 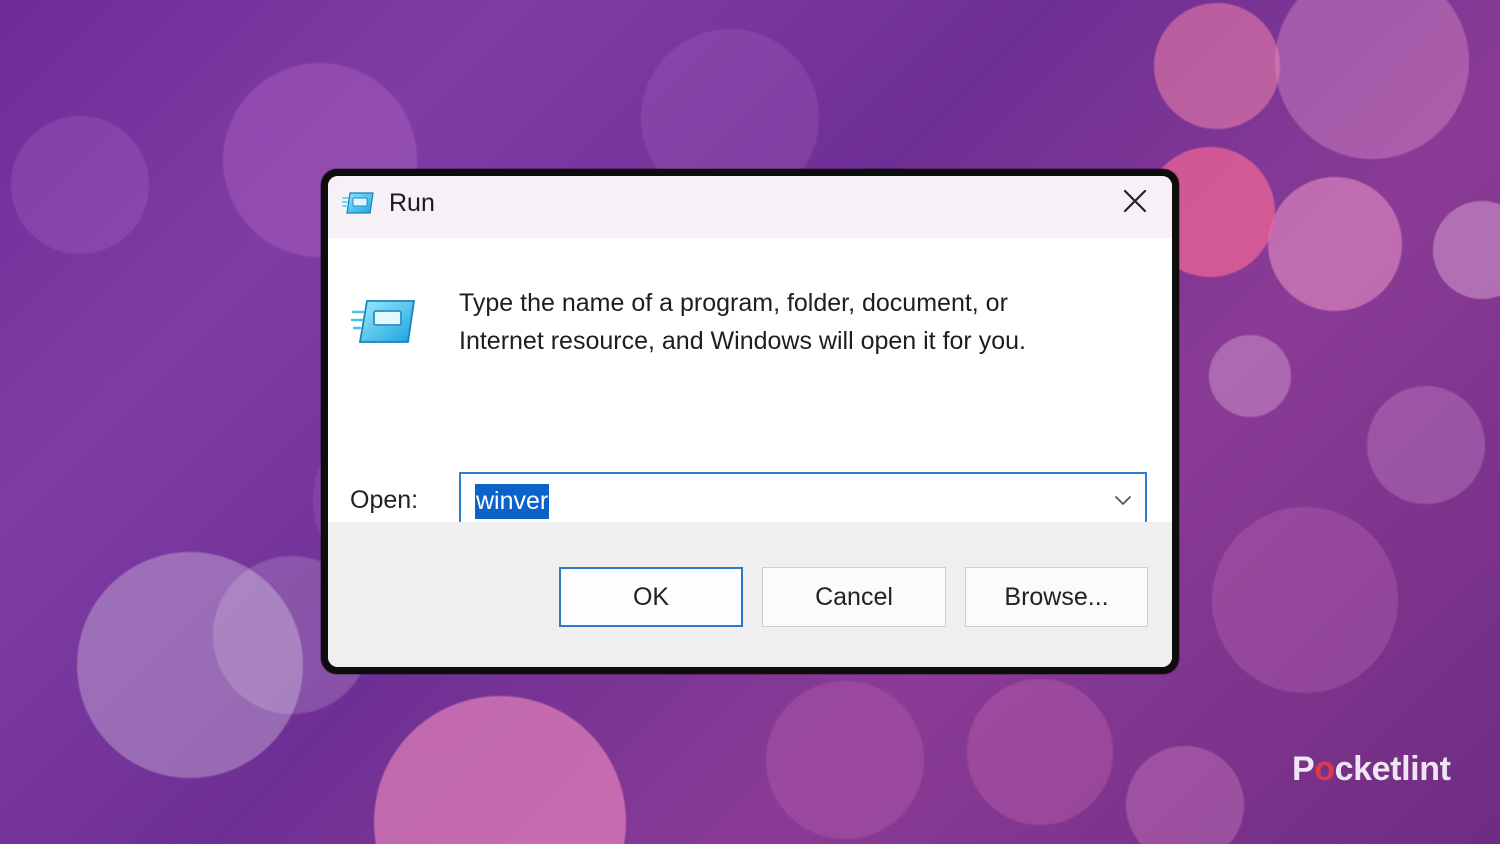 What do you see at coordinates (1303, 769) in the screenshot?
I see `watermark-part-1: P` at bounding box center [1303, 769].